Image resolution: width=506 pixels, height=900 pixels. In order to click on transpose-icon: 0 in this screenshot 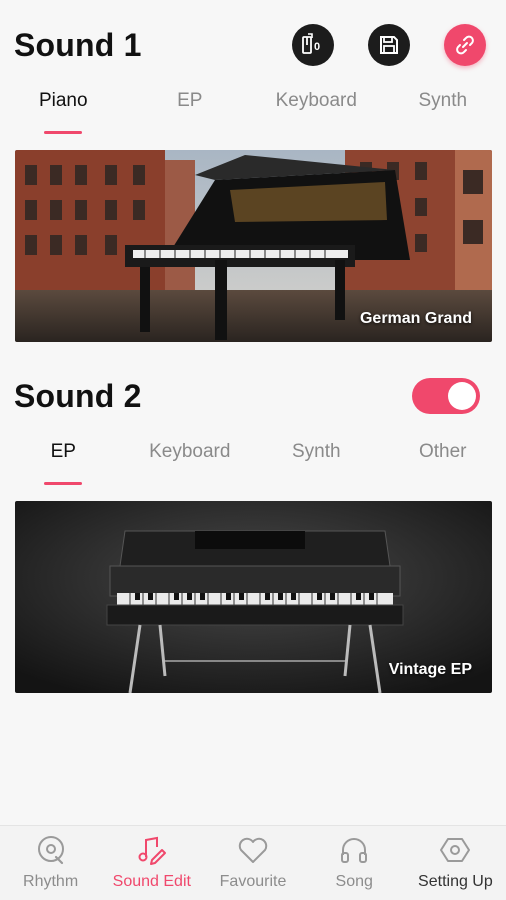, I will do `click(311, 43)`.